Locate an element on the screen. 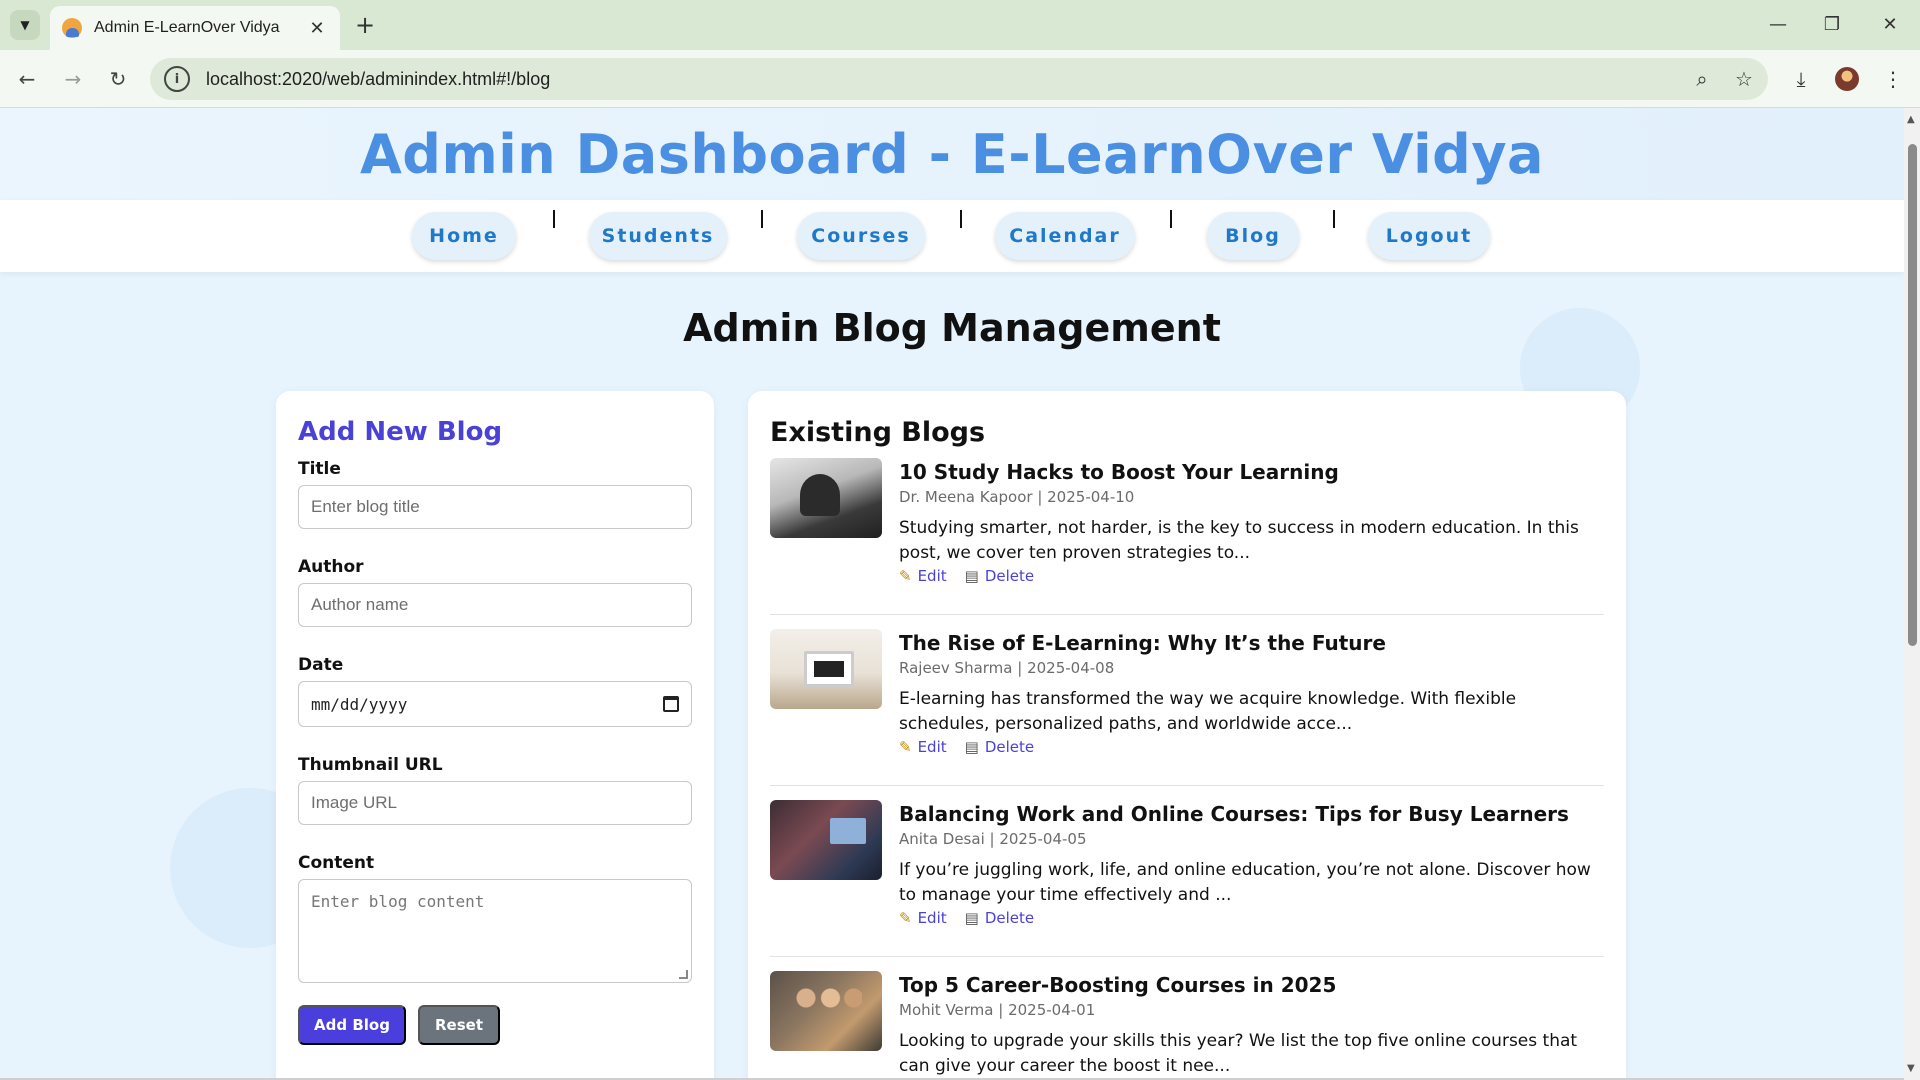 The width and height of the screenshot is (1920, 1080). page-scrollbar: ▲ ▼ is located at coordinates (1912, 594).